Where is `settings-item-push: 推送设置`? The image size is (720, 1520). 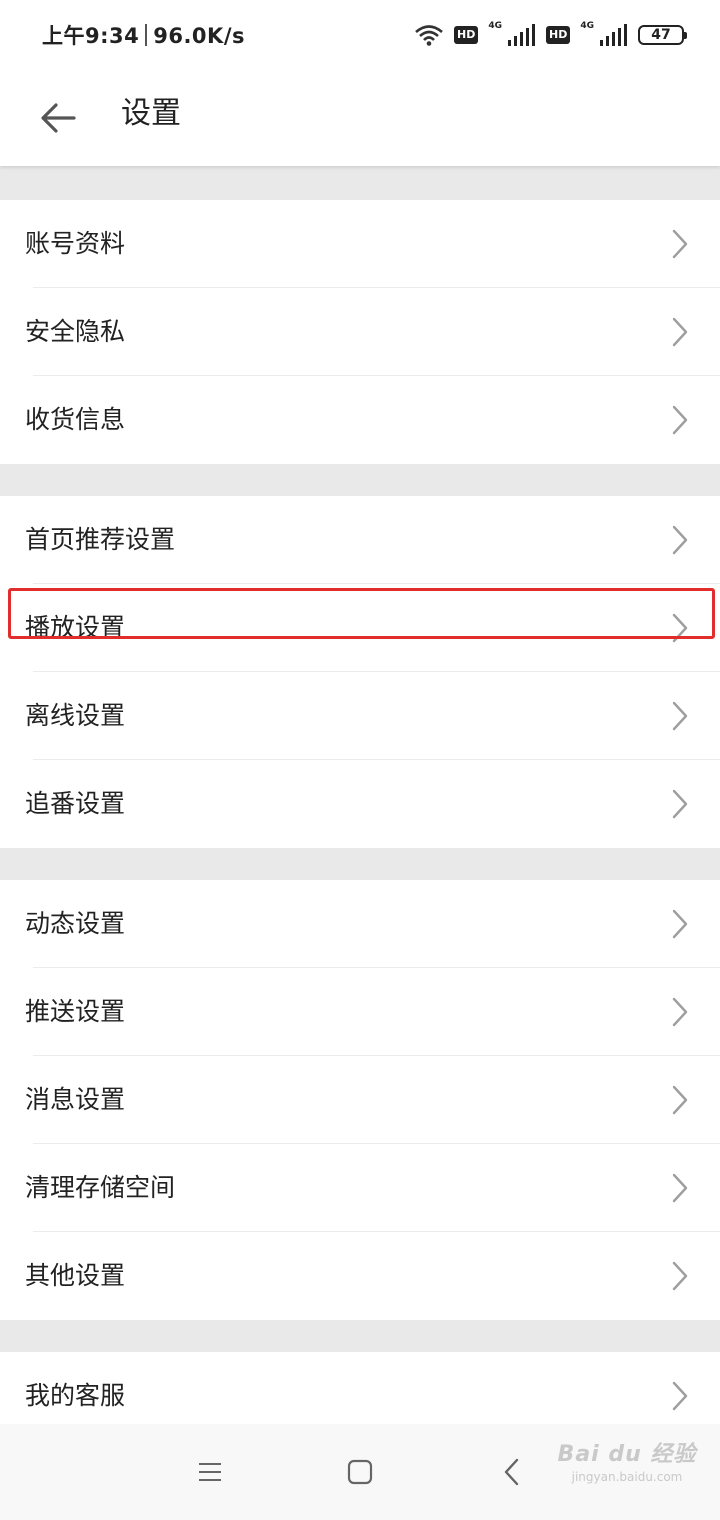
settings-item-push: 推送设置 is located at coordinates (360, 1012).